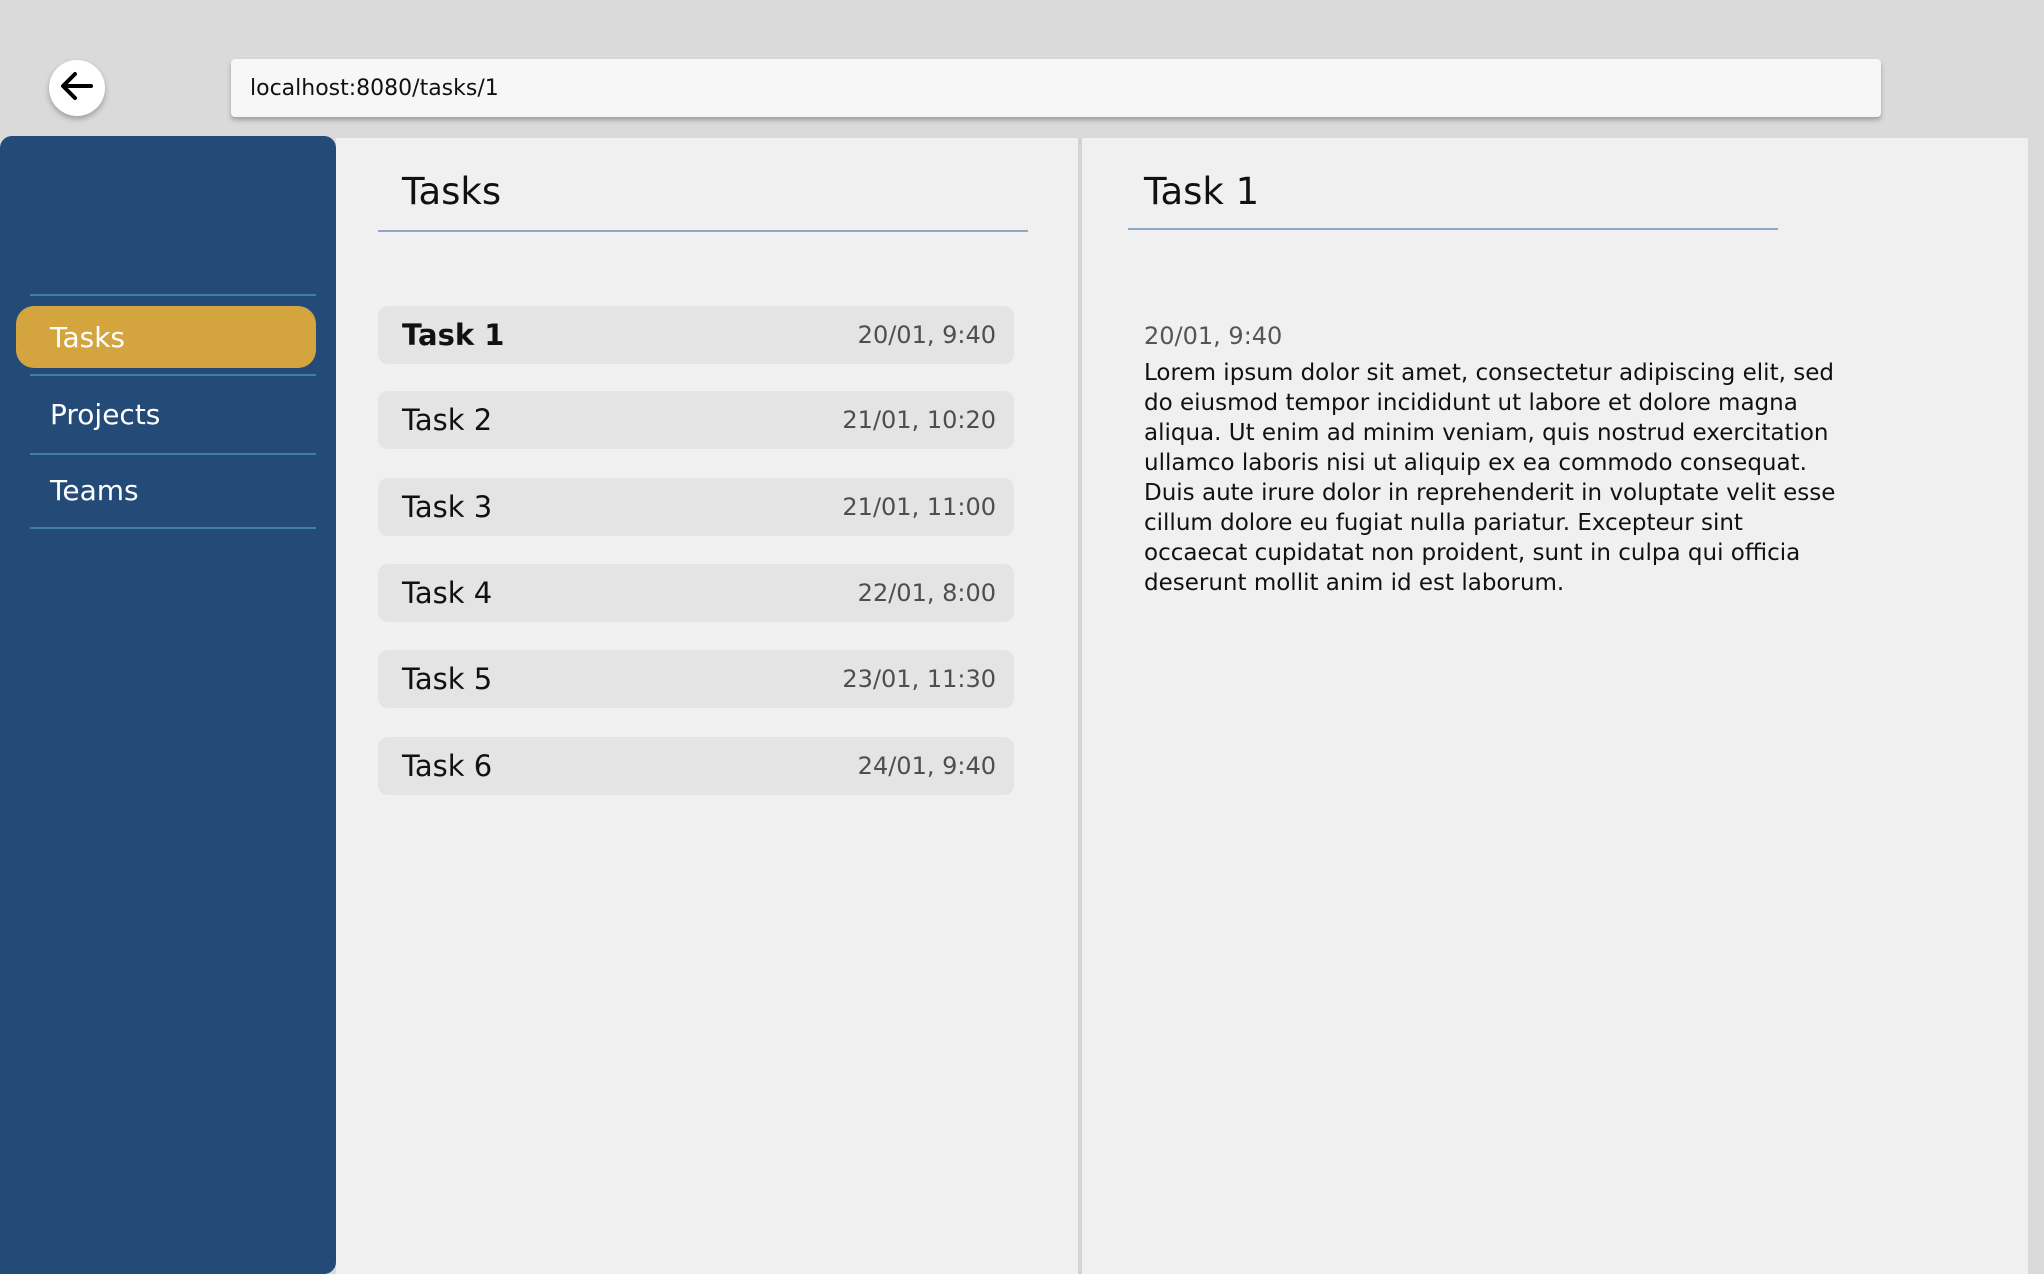  I want to click on task-name: Task 6, so click(447, 766).